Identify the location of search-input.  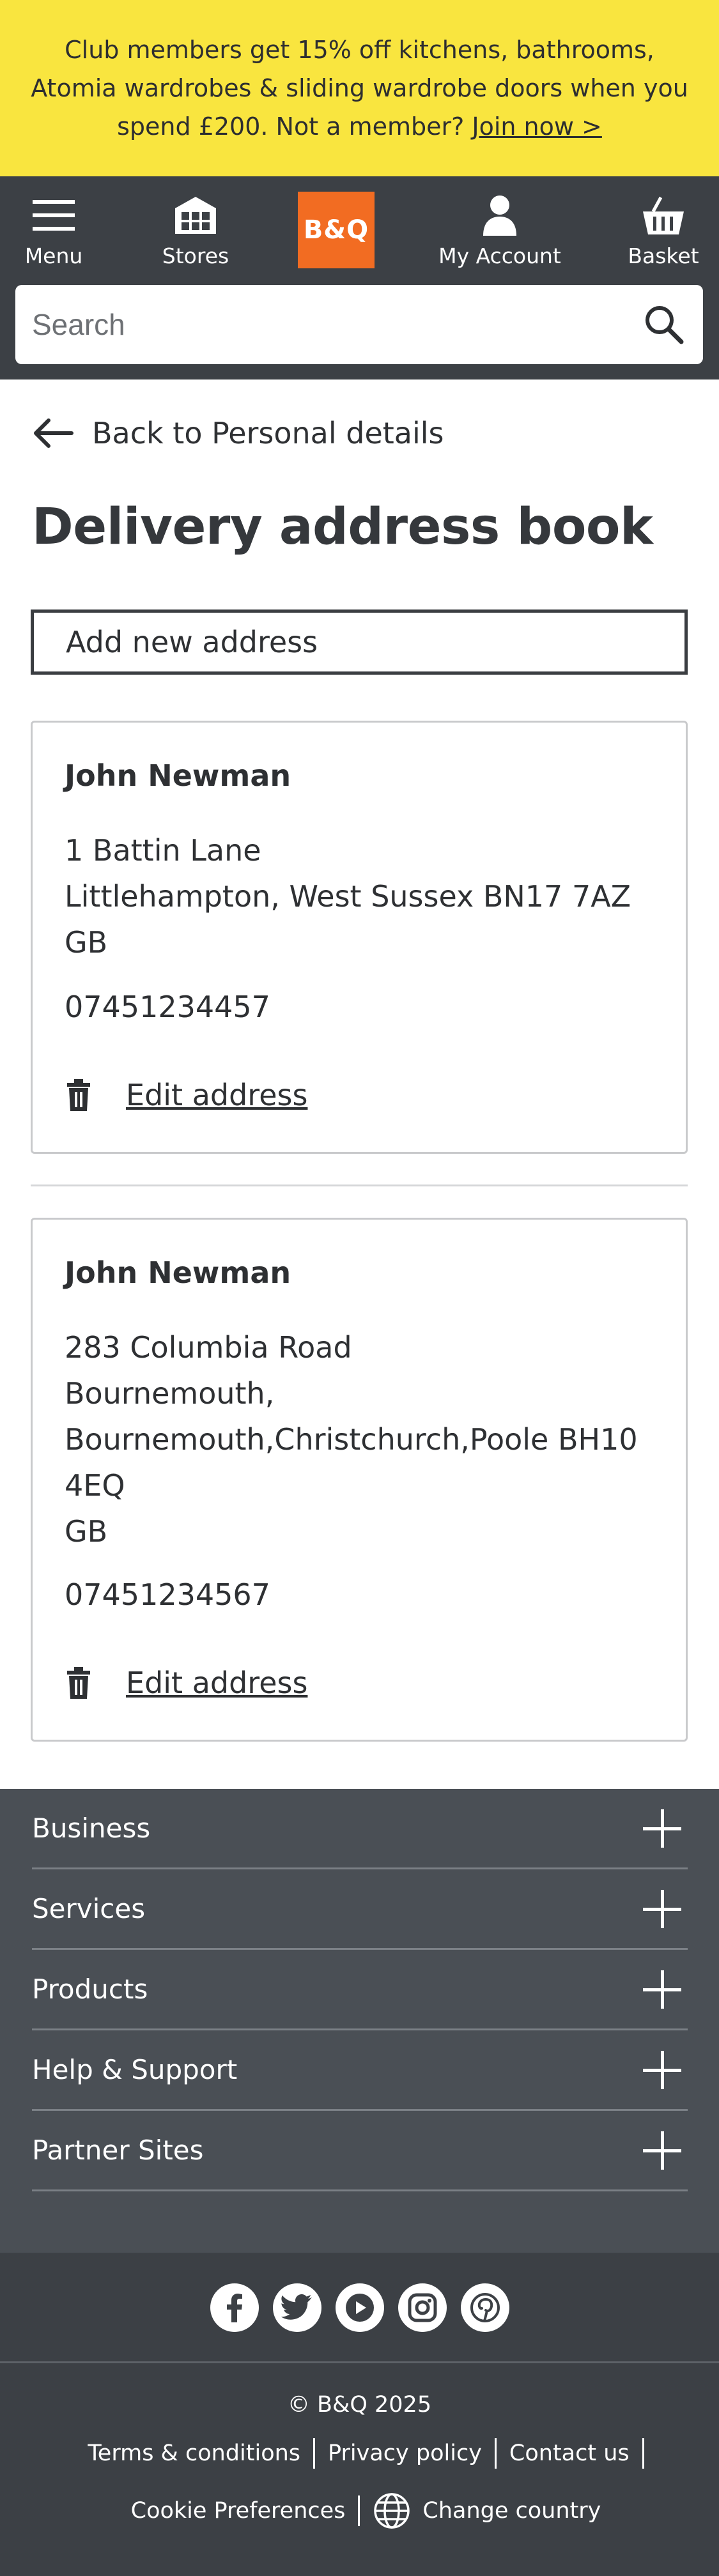
(337, 324).